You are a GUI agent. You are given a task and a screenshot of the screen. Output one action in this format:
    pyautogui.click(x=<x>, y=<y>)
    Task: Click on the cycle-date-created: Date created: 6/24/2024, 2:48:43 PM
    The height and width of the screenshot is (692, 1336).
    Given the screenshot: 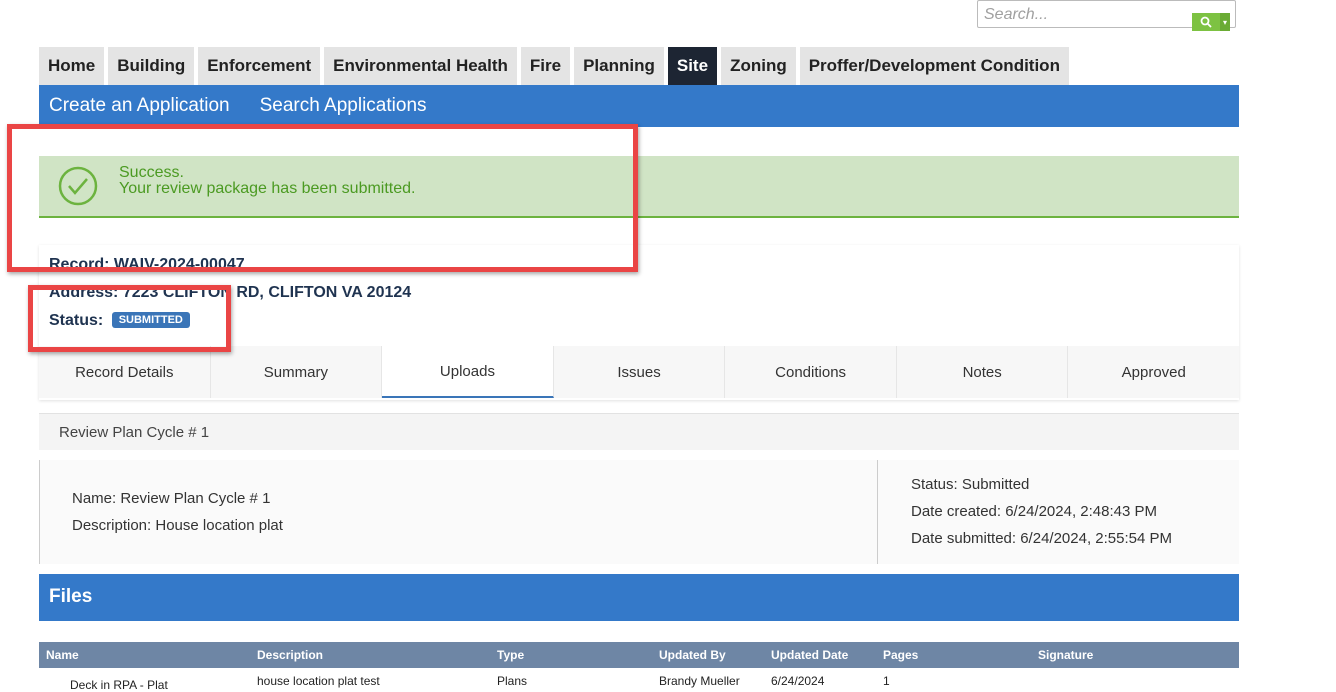 What is the action you would take?
    pyautogui.click(x=1034, y=511)
    